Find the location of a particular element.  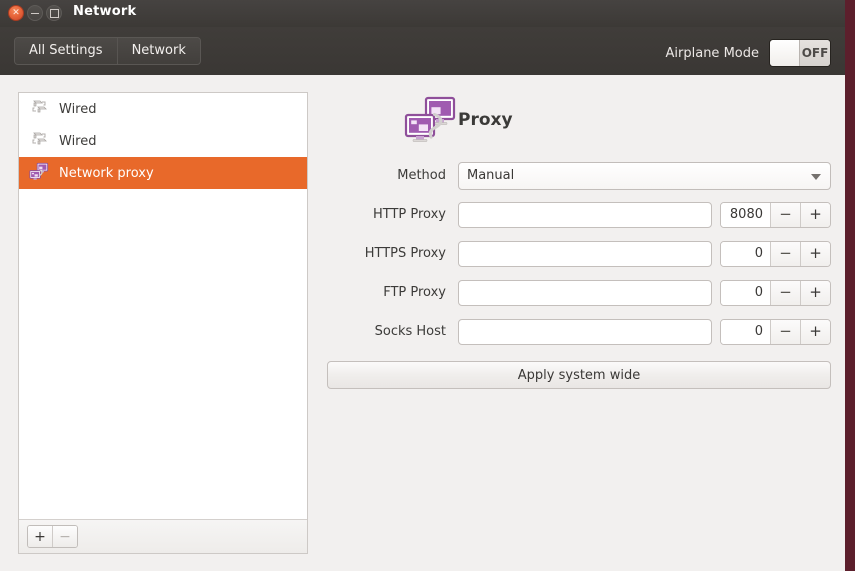

ftp-proxy-input is located at coordinates (585, 292).